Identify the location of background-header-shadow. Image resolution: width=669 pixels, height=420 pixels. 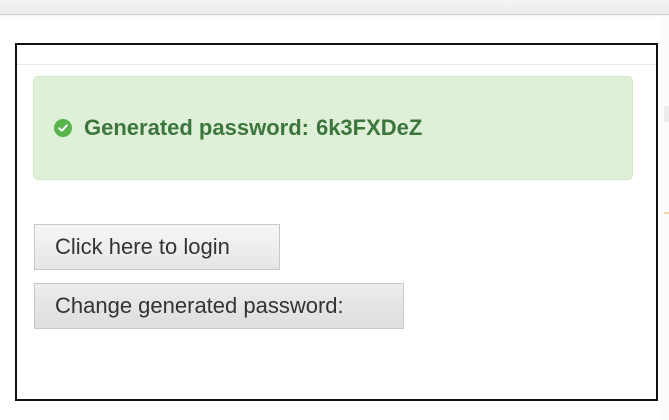
(334, 16).